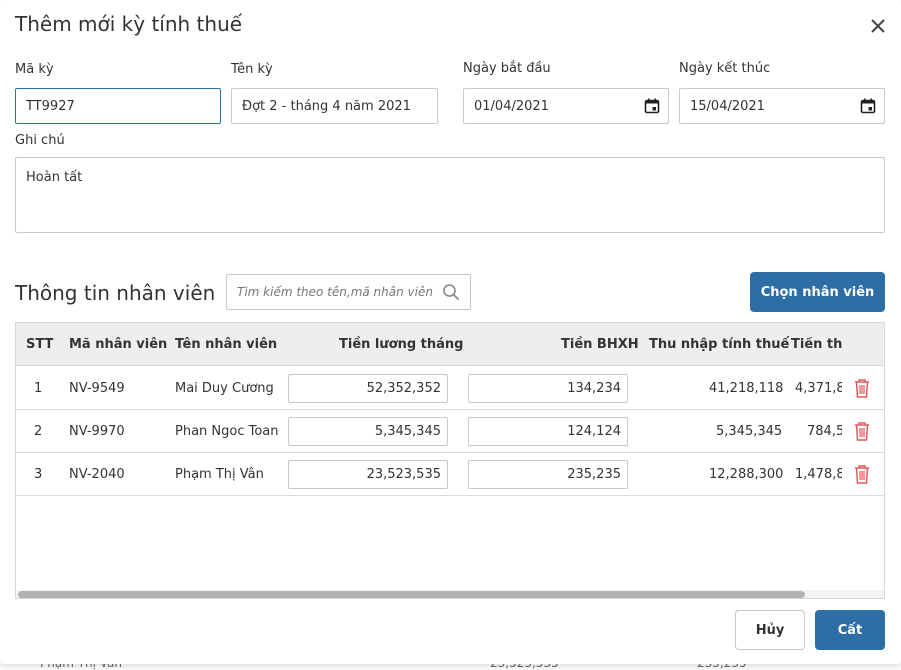  I want to click on col-monthly-salary: Tiền lương tháng, so click(401, 344).